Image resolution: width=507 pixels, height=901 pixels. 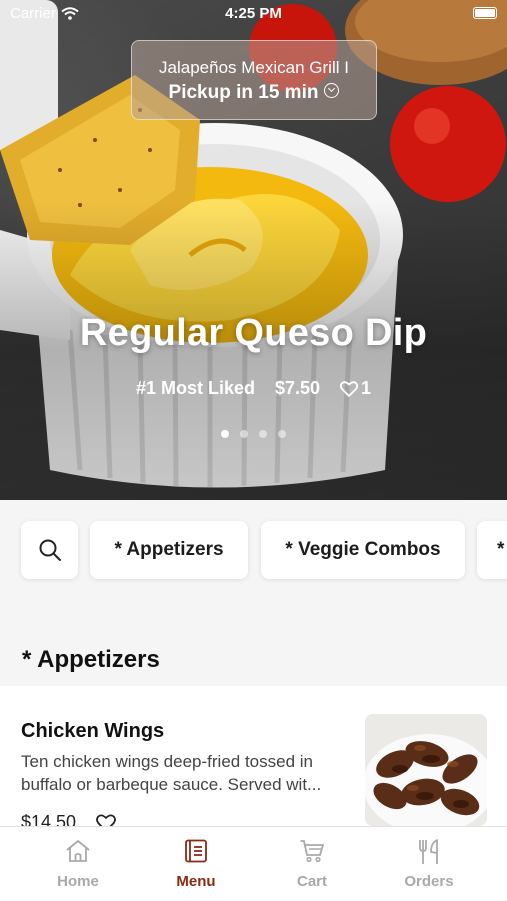 I want to click on battery-icon, so click(x=485, y=13).